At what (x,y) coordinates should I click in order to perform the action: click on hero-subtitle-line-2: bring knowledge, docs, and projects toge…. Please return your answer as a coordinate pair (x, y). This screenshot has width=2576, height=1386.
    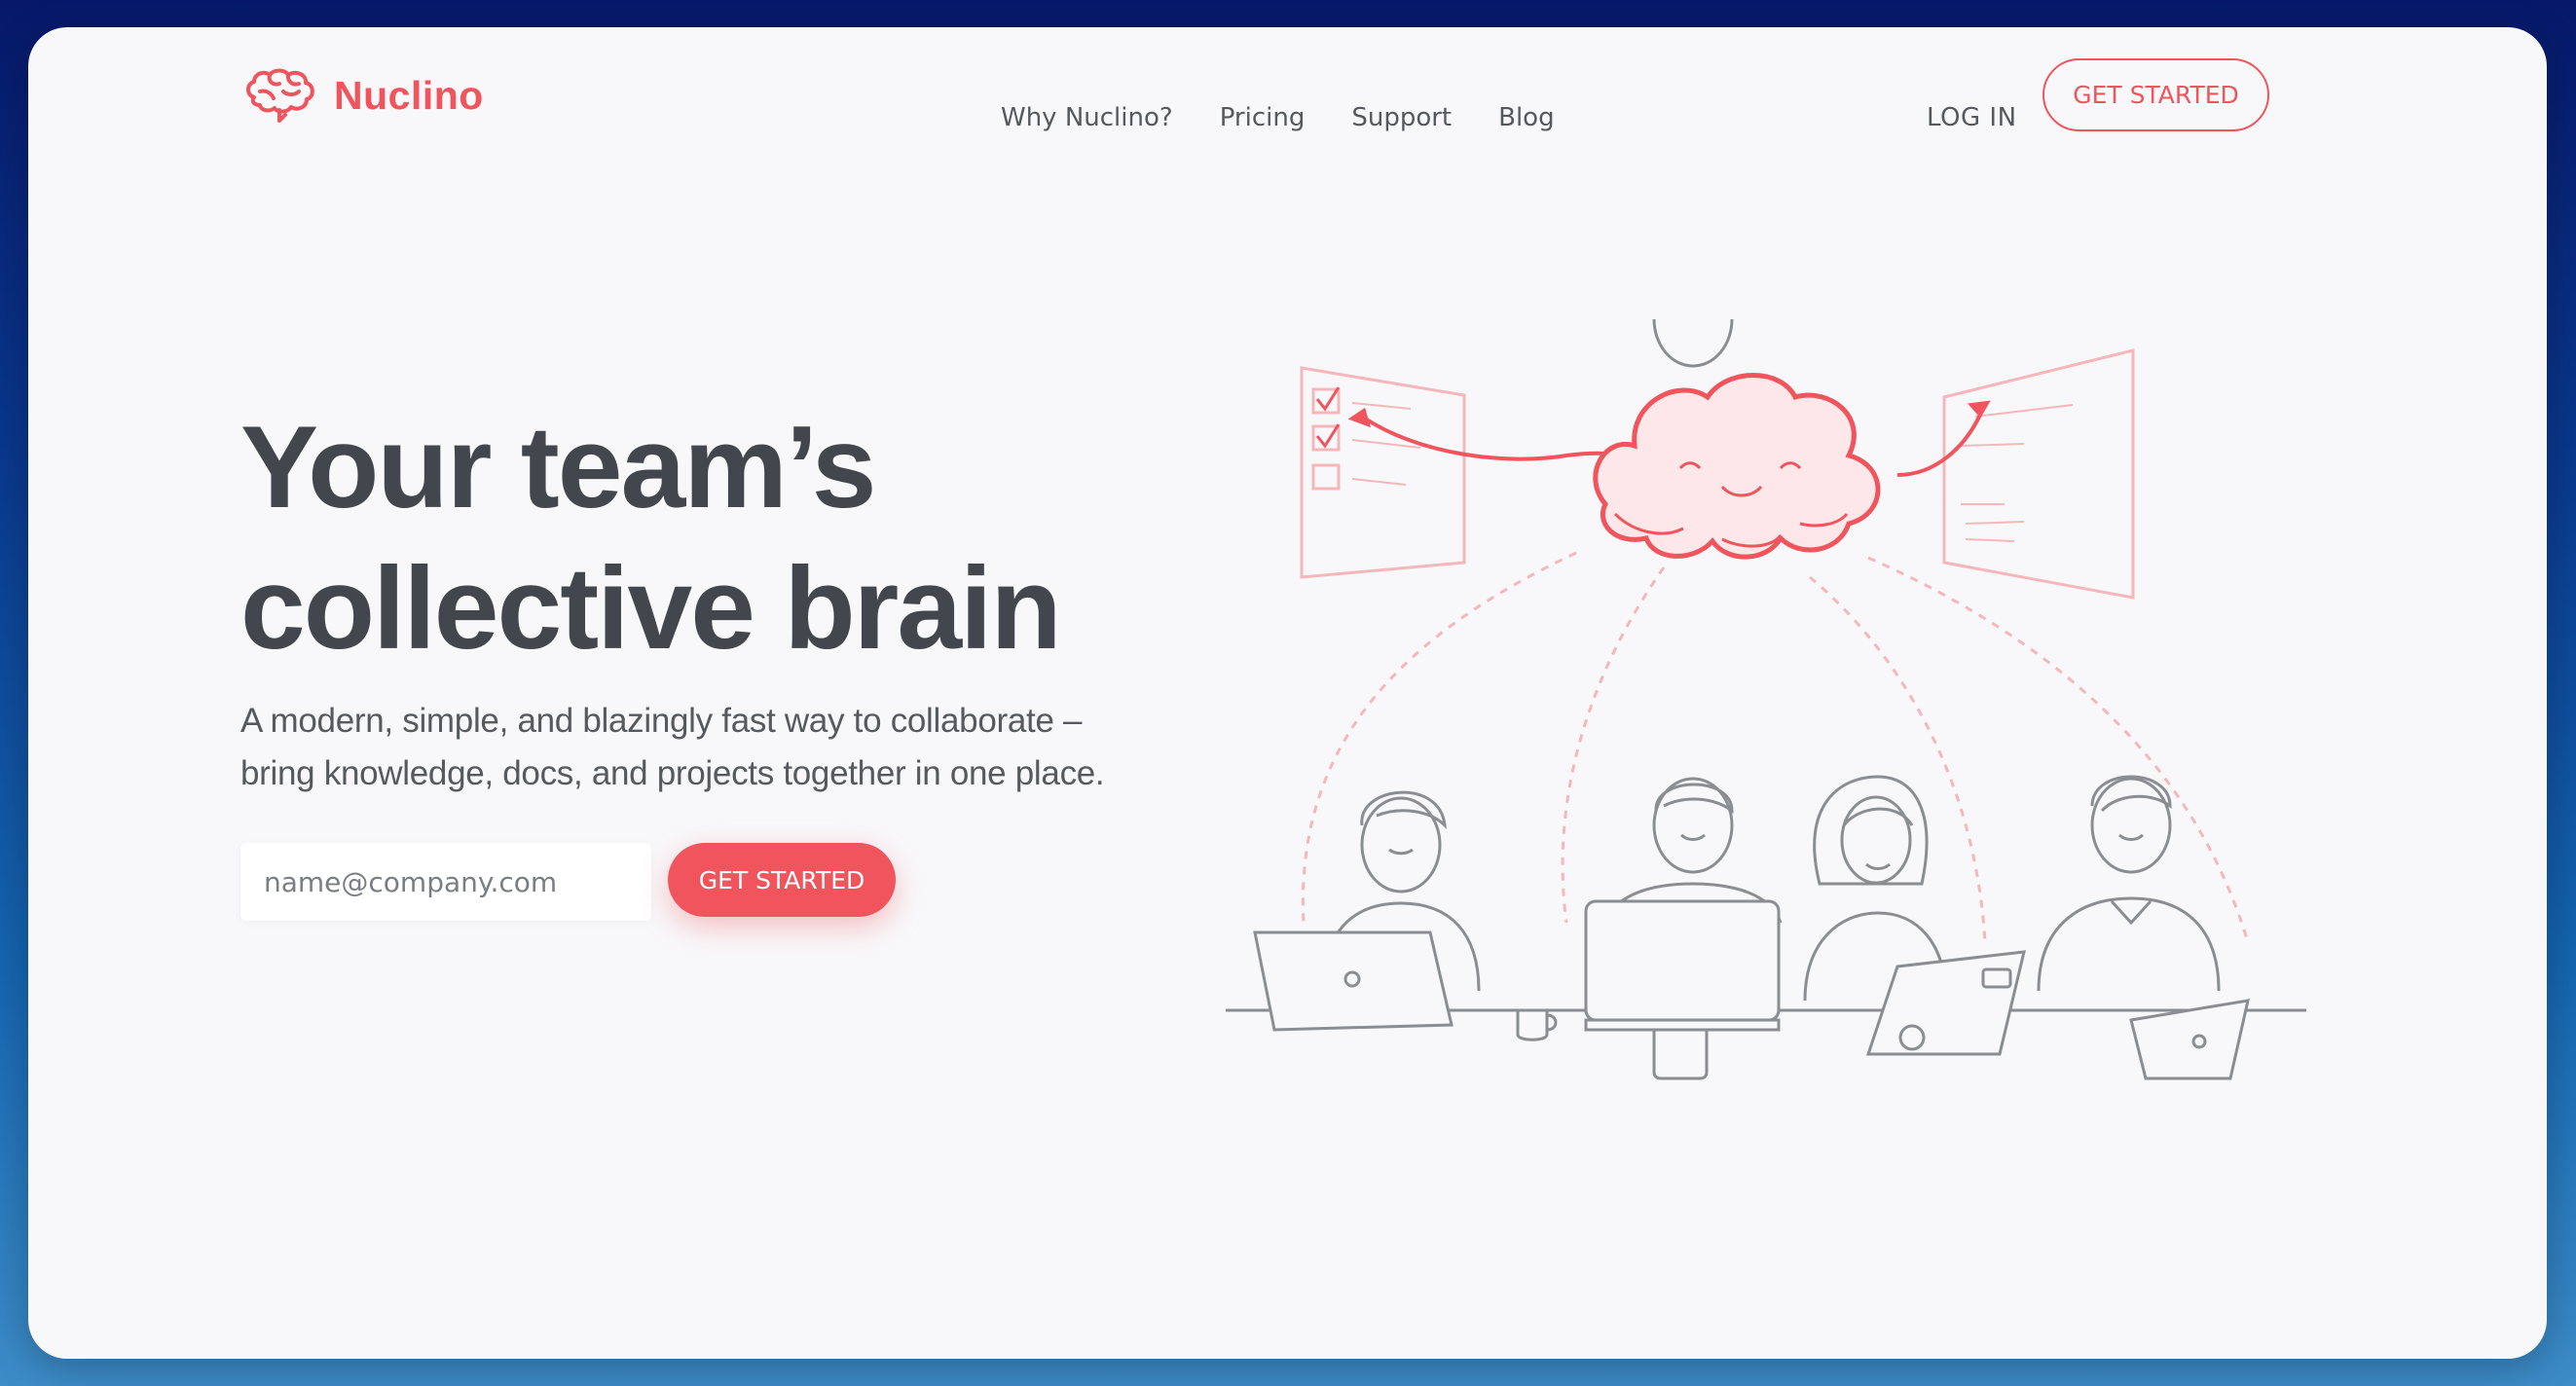
    Looking at the image, I should click on (672, 773).